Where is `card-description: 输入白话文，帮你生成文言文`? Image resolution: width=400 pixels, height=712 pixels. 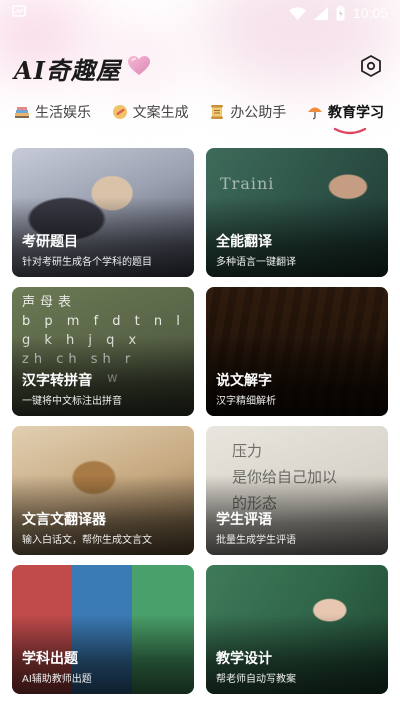
card-description: 输入白话文，帮你生成文言文 is located at coordinates (87, 540).